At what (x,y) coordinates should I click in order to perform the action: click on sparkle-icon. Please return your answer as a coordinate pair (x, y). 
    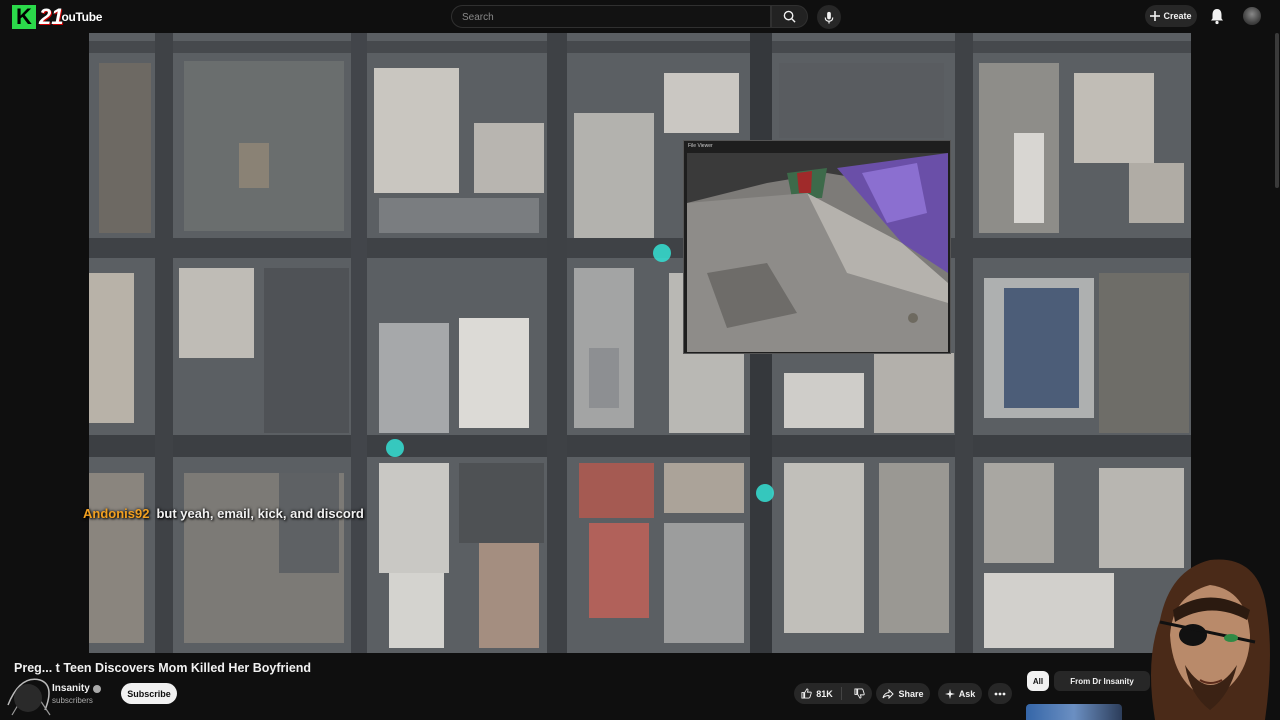
    Looking at the image, I should click on (949, 693).